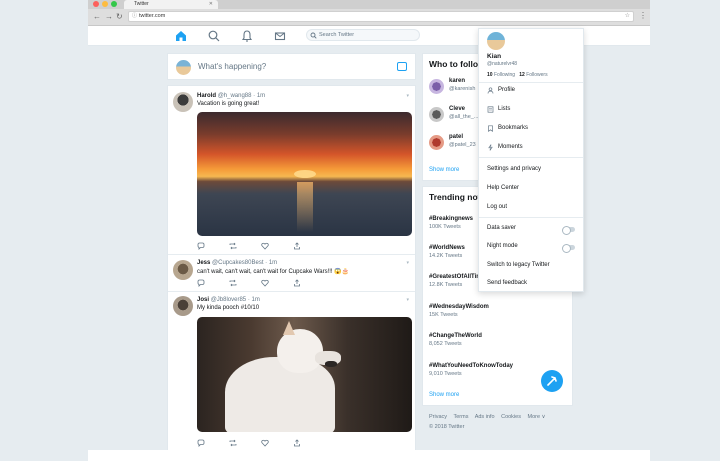 This screenshot has height=461, width=720. Describe the element at coordinates (457, 64) in the screenshot. I see `who-to-follow-title: Who to follow` at that location.